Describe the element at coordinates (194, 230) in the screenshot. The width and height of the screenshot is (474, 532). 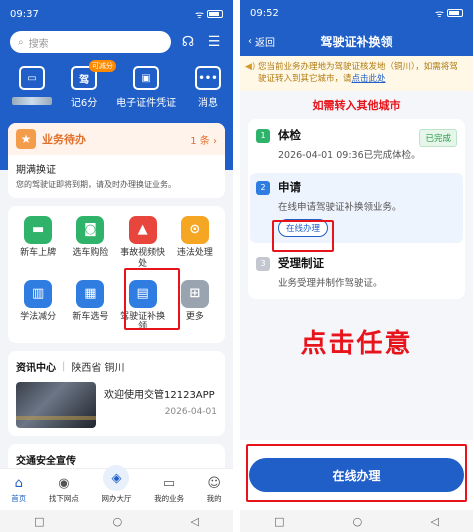
I see `violation-icon: ⊙` at that location.